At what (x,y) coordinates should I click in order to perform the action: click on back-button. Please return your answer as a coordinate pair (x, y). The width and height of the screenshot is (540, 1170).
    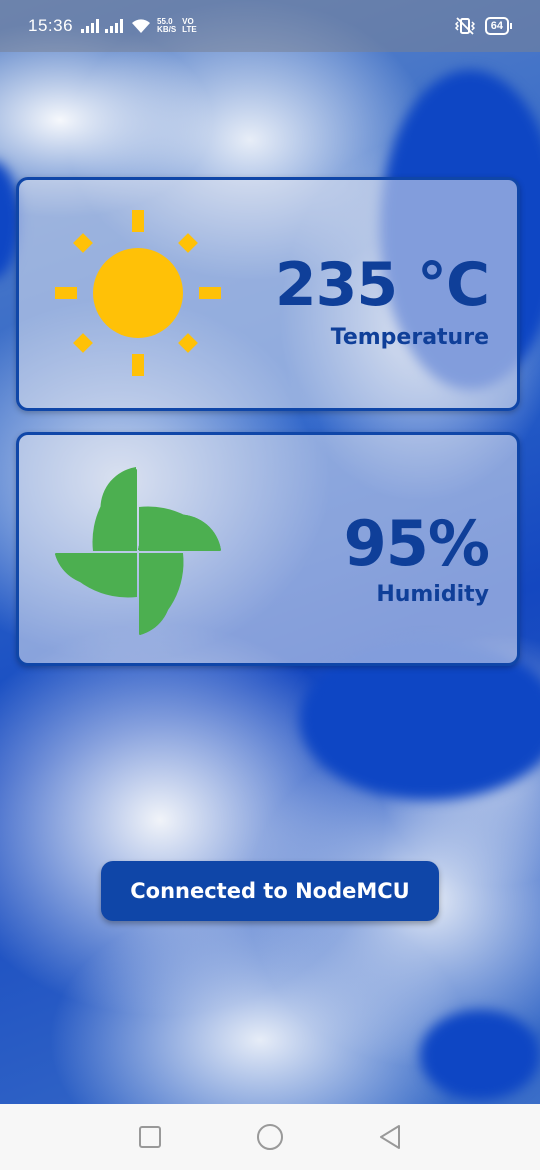
    Looking at the image, I should click on (390, 1137).